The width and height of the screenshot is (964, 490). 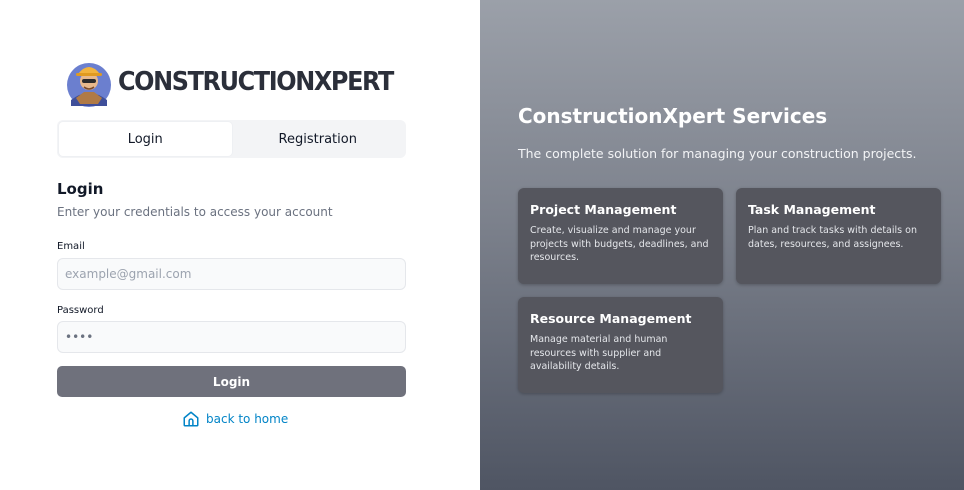 I want to click on email-label: Email, so click(x=71, y=246).